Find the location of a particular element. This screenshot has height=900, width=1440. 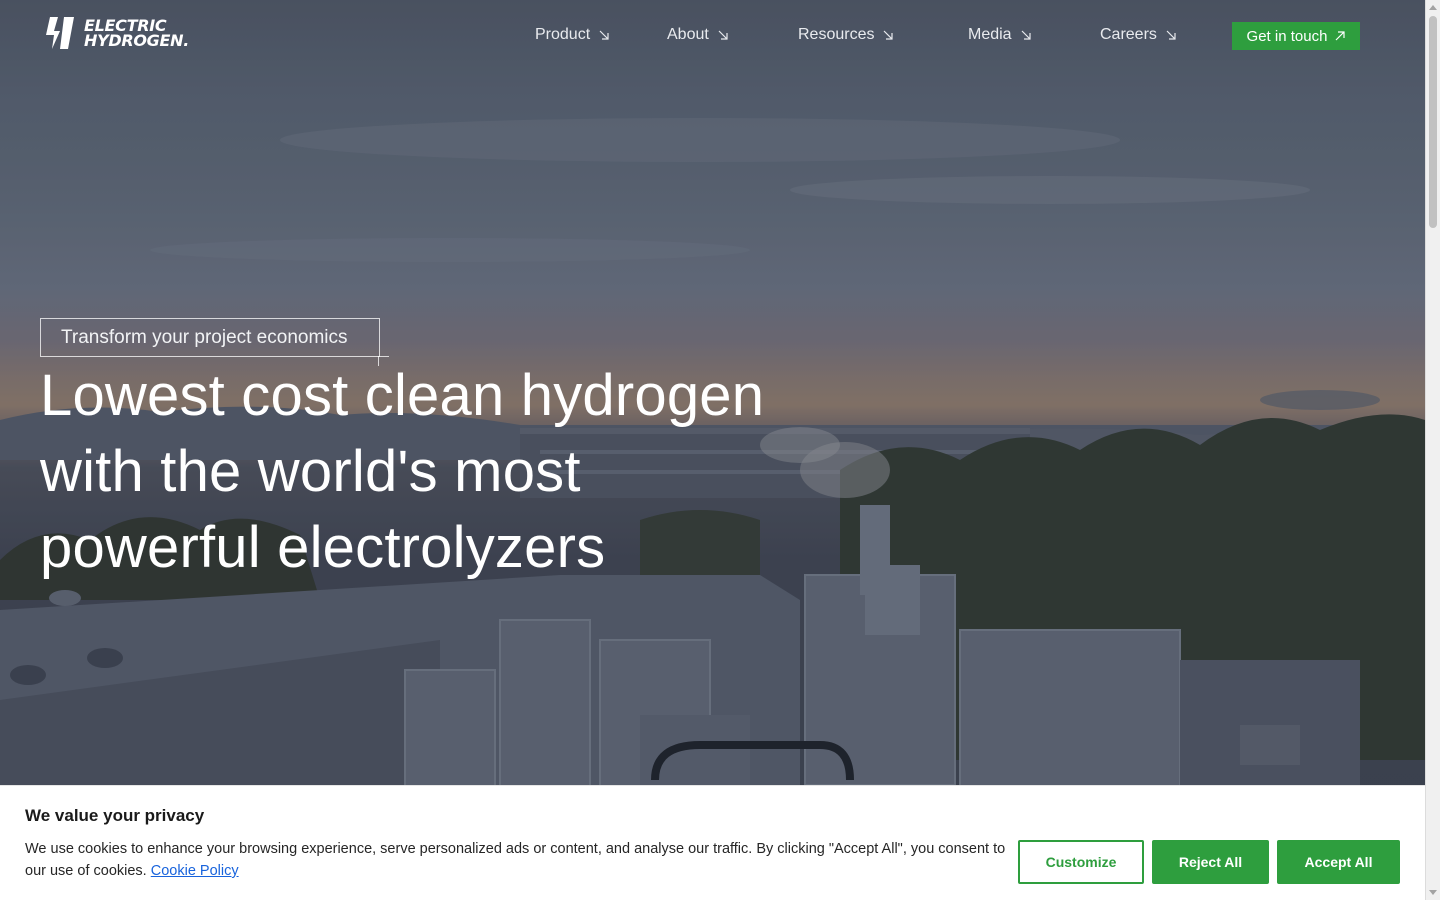

nav-item-label: Product is located at coordinates (563, 34).